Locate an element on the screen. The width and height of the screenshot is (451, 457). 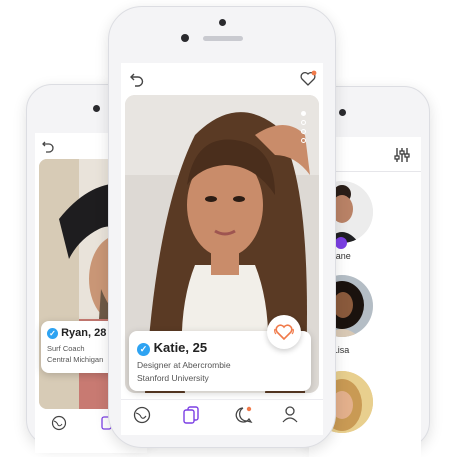
profile-icon is located at coordinates (290, 416).